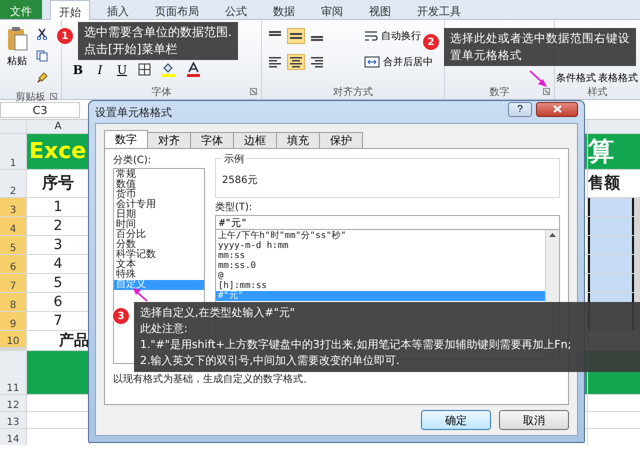  I want to click on dialog-tab: 填充, so click(298, 140).